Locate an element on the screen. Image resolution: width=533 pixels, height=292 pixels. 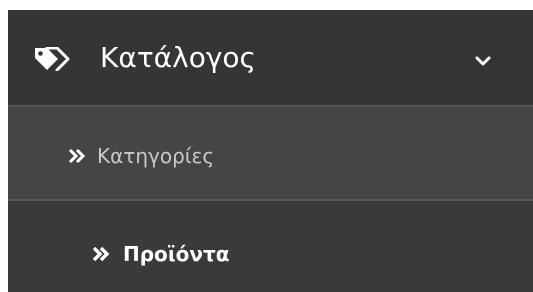
sidebar-item-label: Κατηγορίες is located at coordinates (156, 156).